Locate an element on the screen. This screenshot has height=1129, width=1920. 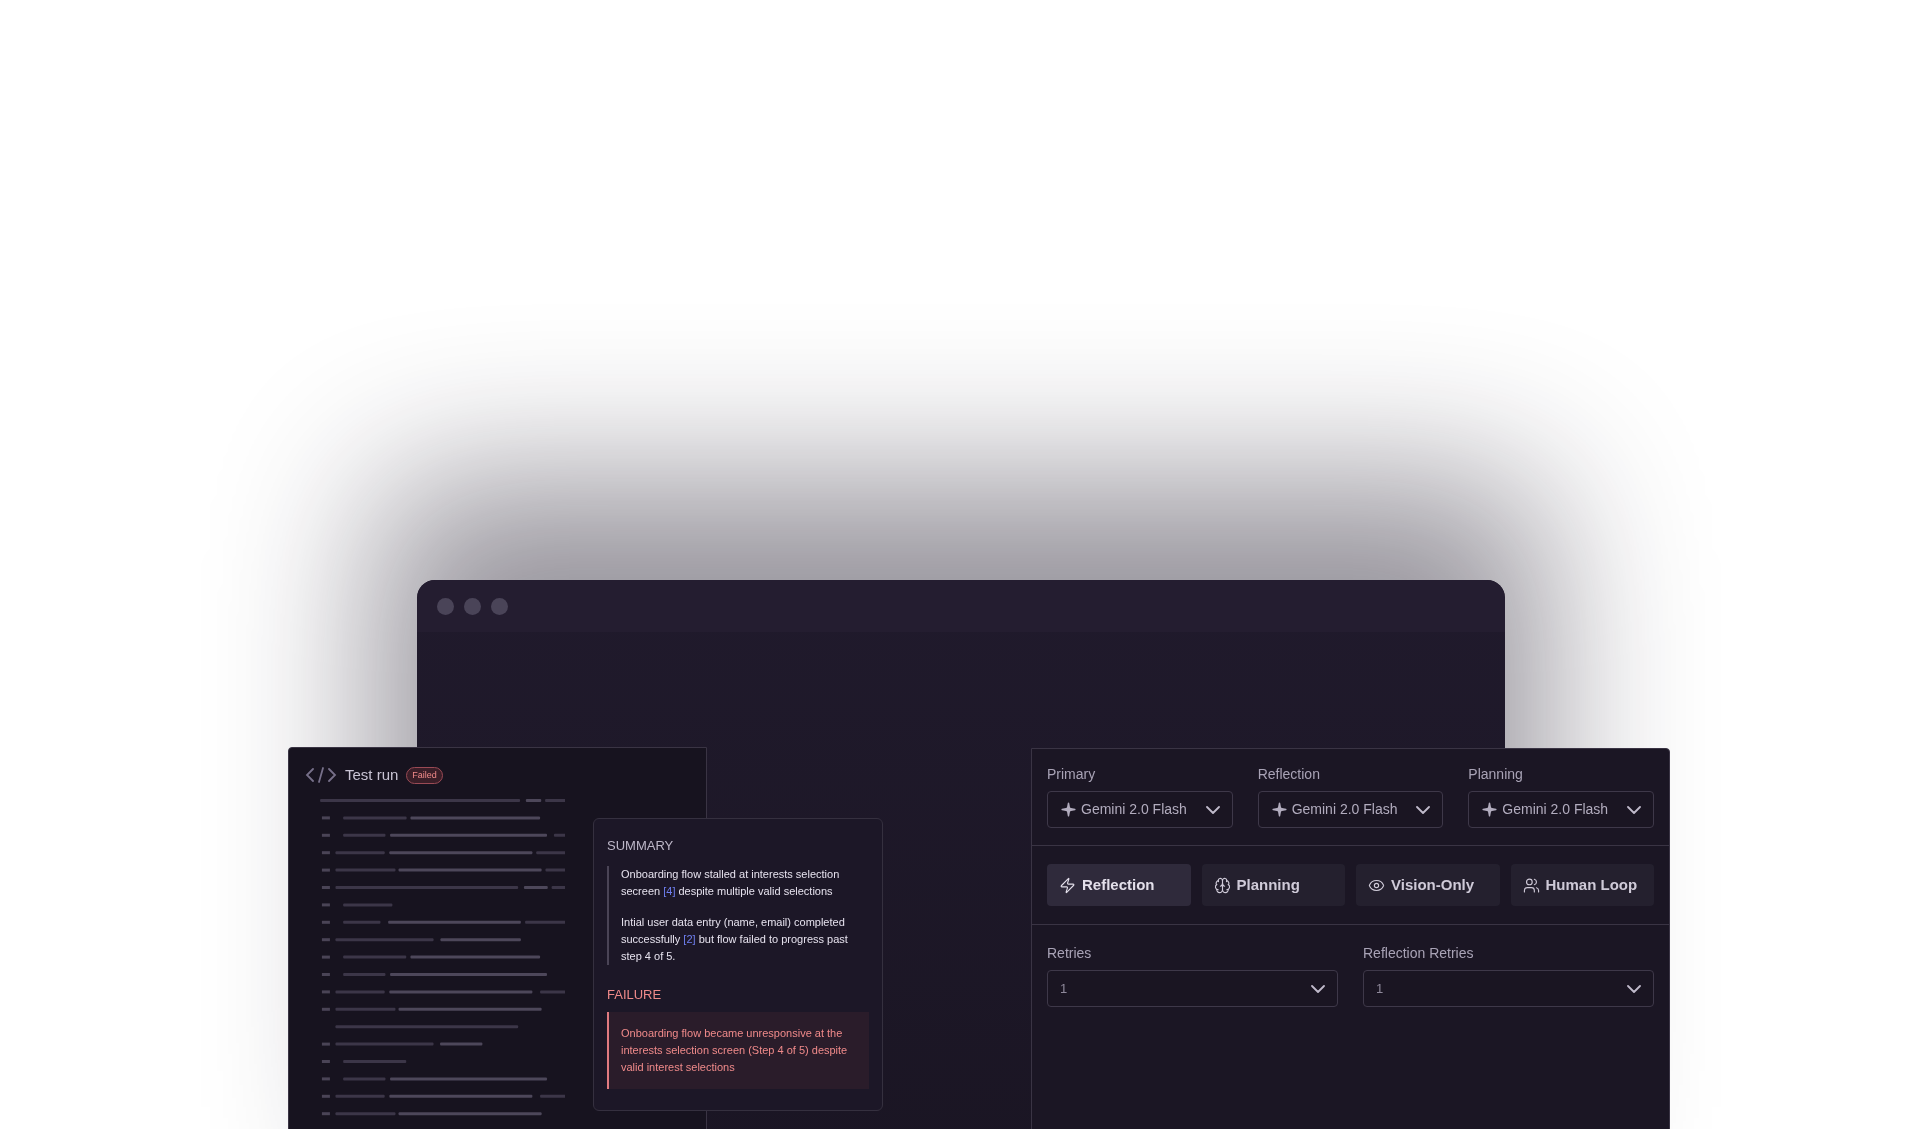
panel-title: Test run is located at coordinates (372, 775).